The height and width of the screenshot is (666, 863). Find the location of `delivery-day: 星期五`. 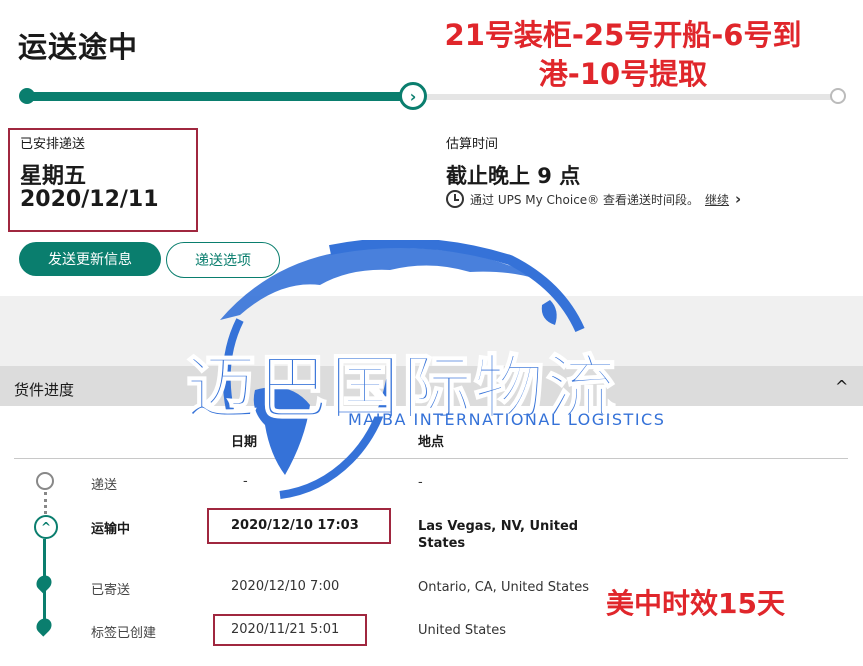

delivery-day: 星期五 is located at coordinates (53, 176).